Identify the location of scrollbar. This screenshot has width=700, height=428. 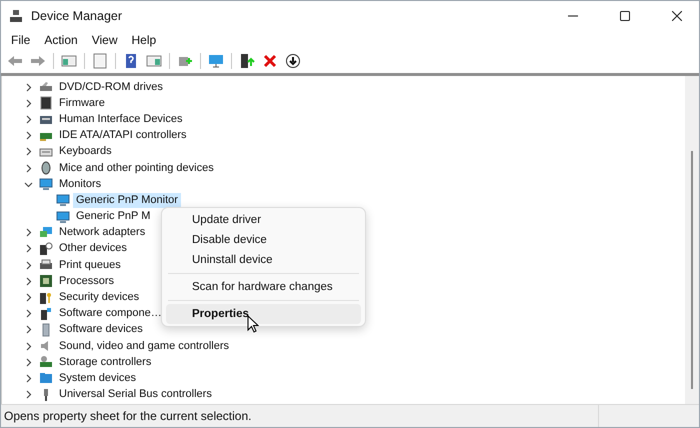
(692, 240).